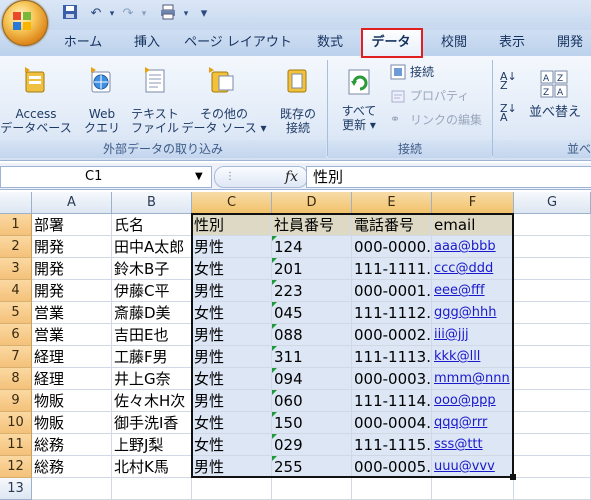  Describe the element at coordinates (473, 467) in the screenshot. I see `email-link-cell: uuu@vvv` at that location.